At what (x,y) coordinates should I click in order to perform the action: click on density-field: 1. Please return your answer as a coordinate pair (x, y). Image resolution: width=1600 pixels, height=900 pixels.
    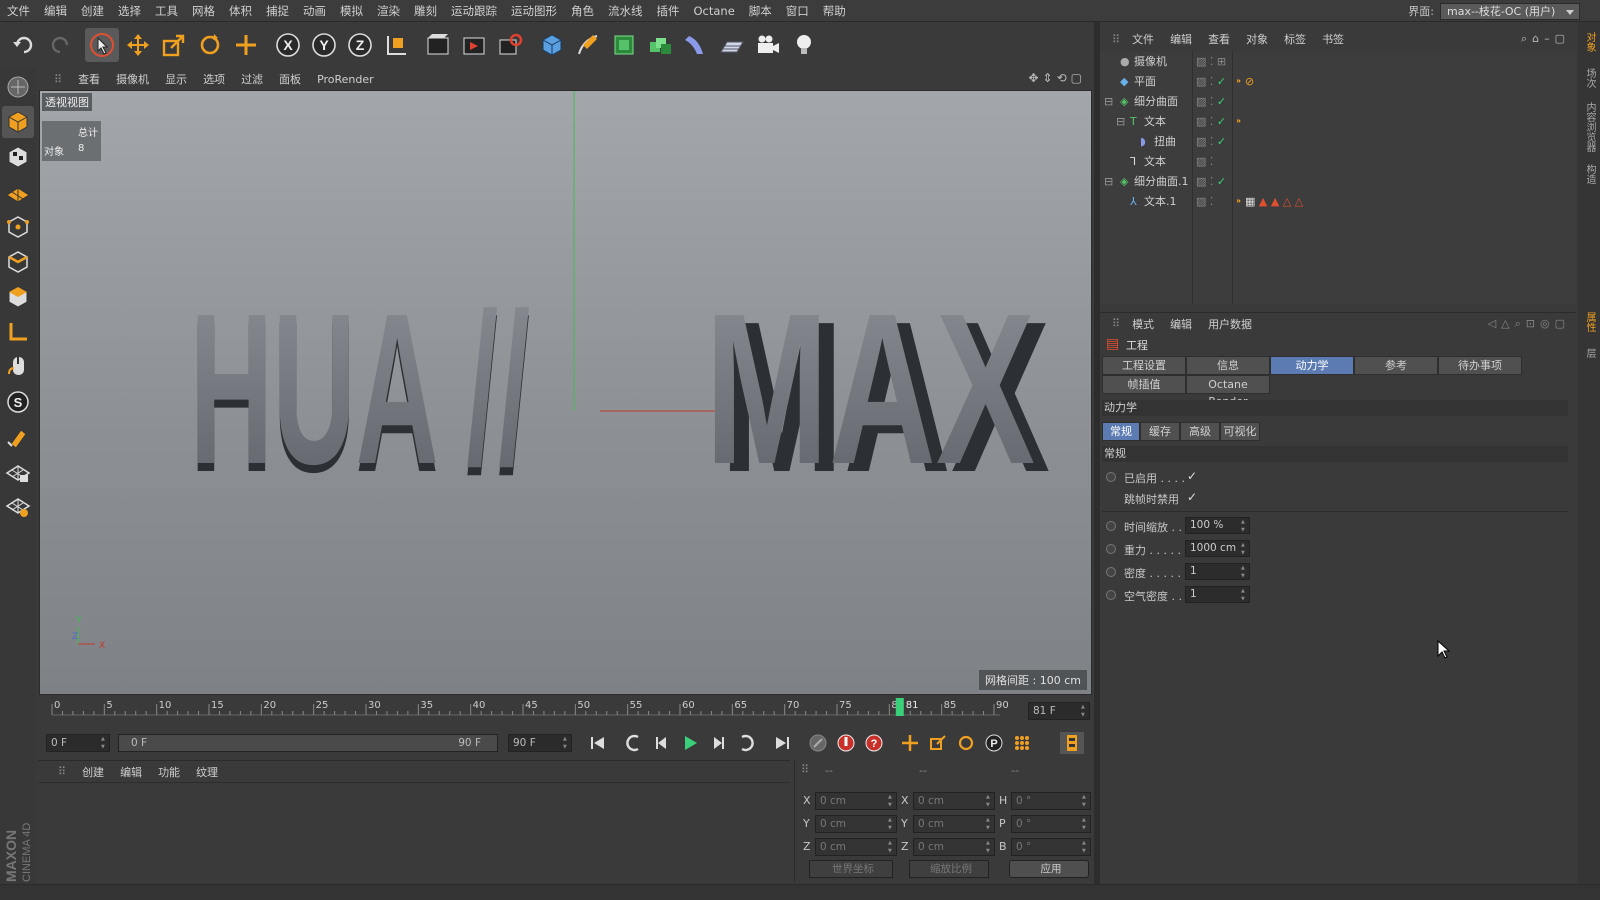
    Looking at the image, I should click on (1217, 571).